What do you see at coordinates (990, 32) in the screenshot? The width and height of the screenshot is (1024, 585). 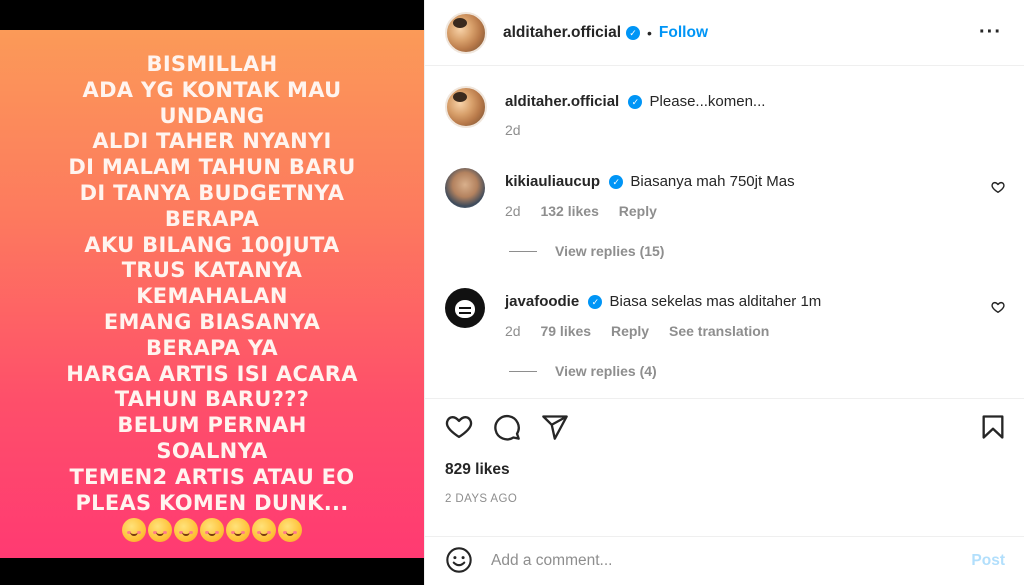 I see `more-options-icon: ···` at bounding box center [990, 32].